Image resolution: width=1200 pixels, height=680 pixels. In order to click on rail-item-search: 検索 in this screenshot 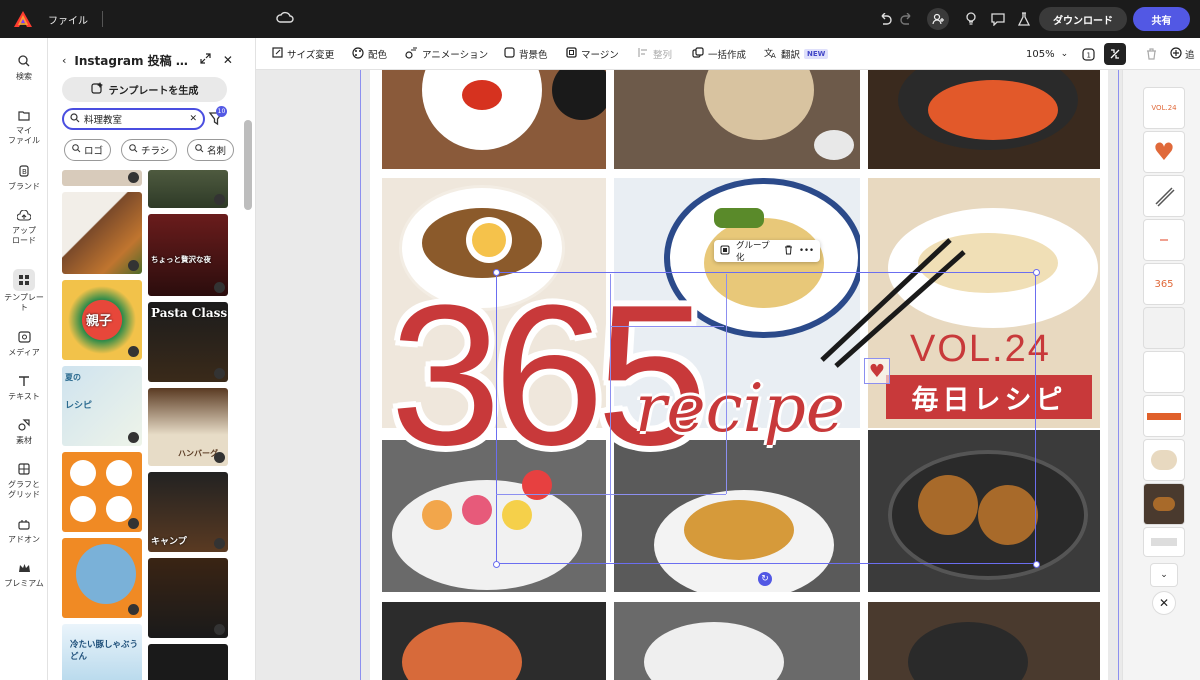, I will do `click(24, 67)`.